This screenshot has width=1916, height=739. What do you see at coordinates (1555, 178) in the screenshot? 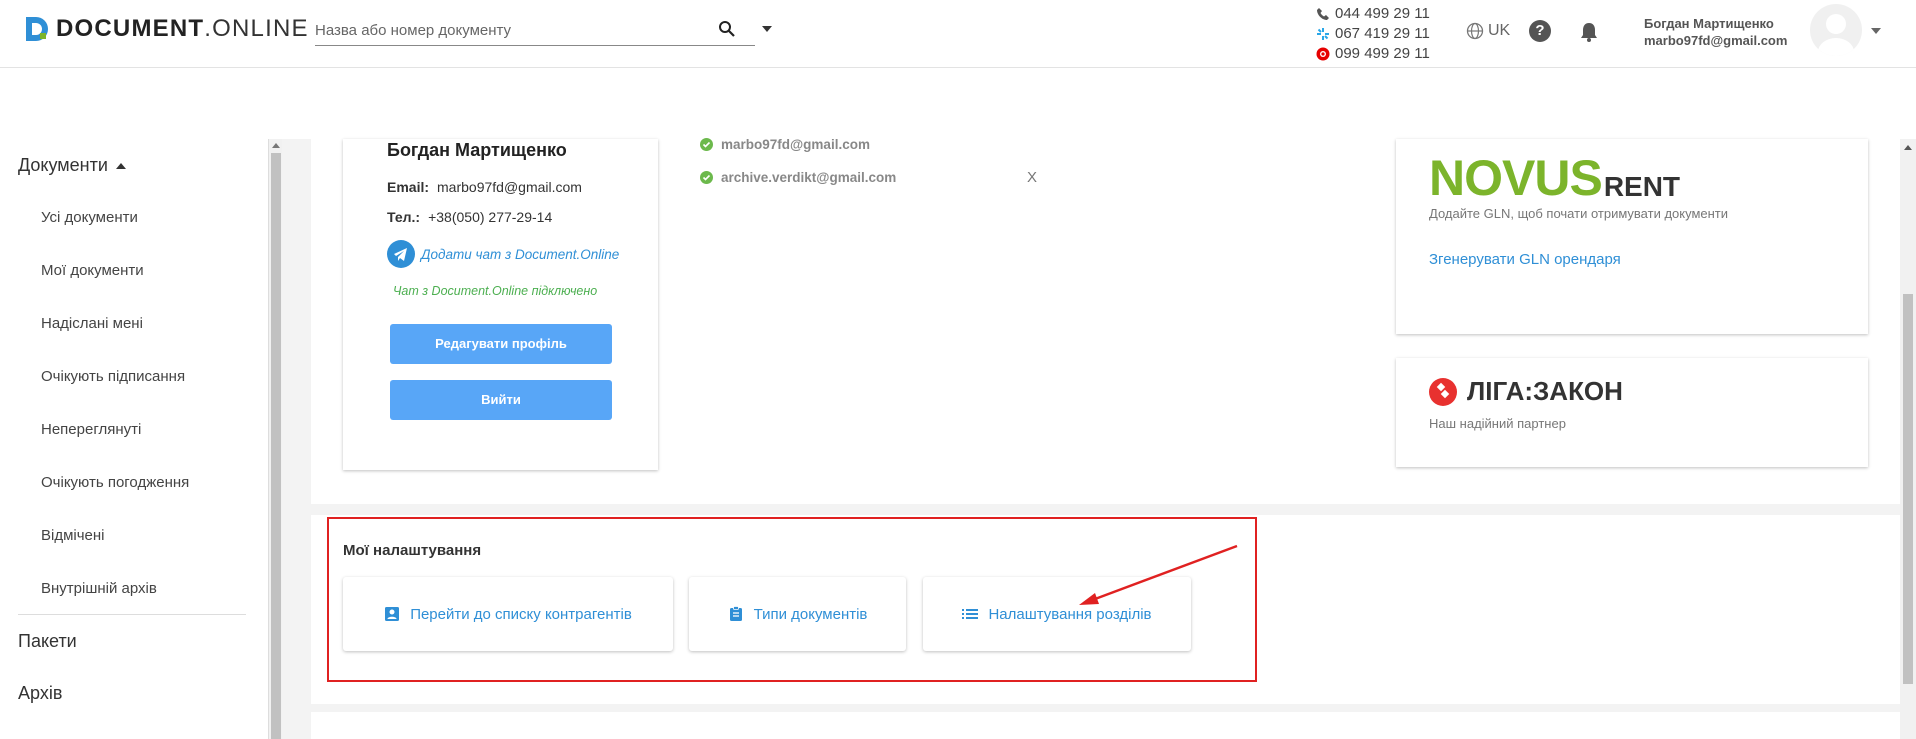
I see `novus-rent-logo: NOVUS RENT` at bounding box center [1555, 178].